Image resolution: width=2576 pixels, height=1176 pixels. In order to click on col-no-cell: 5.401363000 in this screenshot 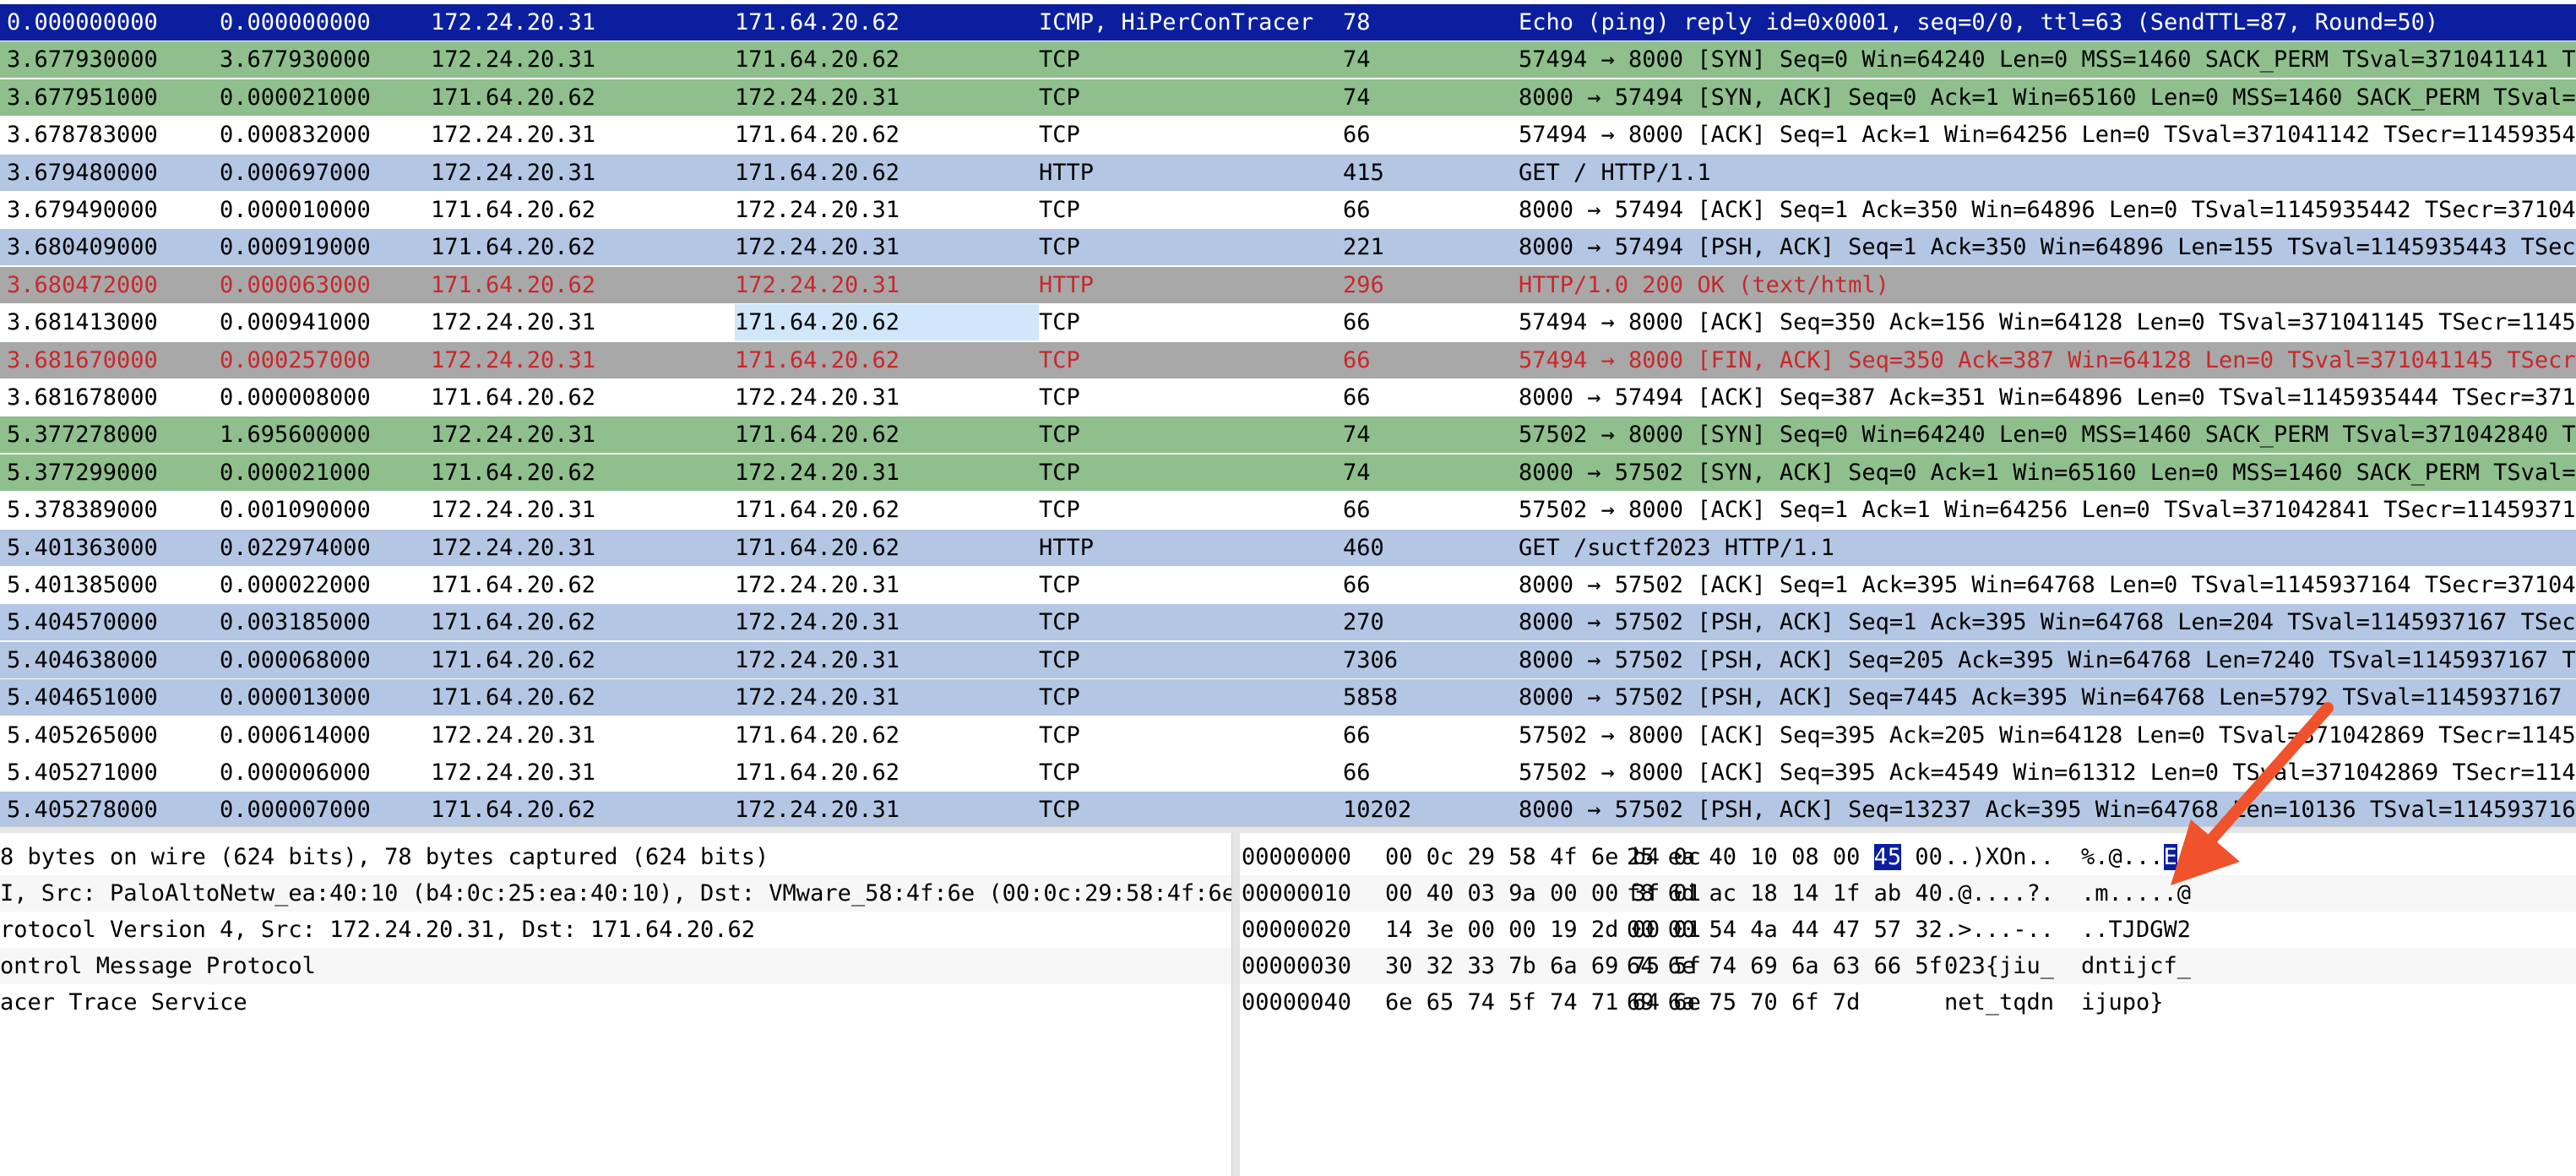, I will do `click(82, 547)`.